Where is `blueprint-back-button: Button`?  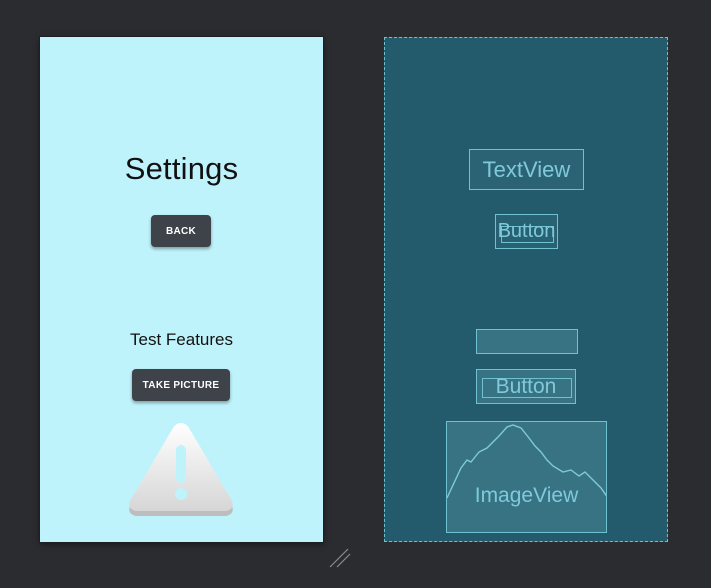 blueprint-back-button: Button is located at coordinates (526, 231).